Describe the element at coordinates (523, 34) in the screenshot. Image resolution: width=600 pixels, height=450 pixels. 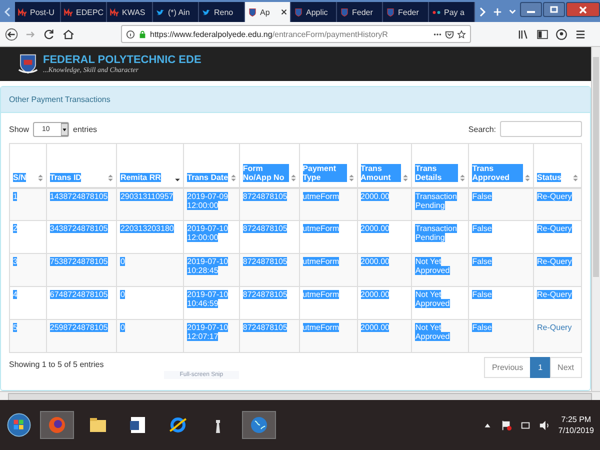
I see `library-icon` at that location.